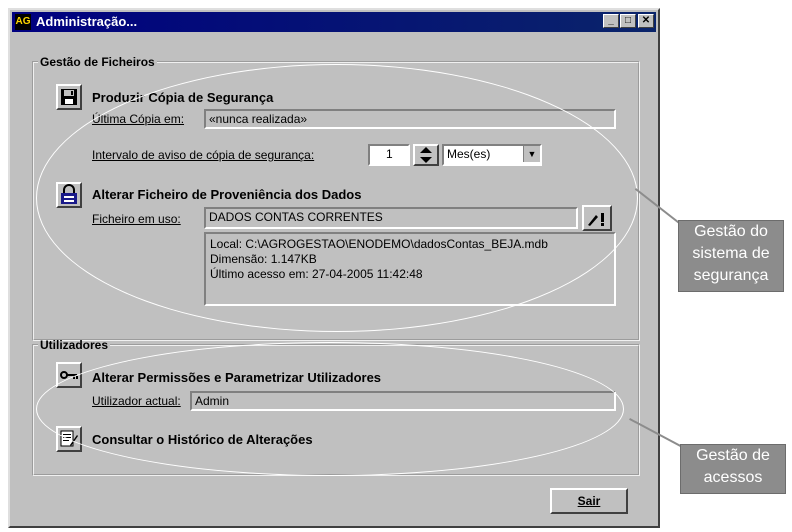  What do you see at coordinates (646, 21) in the screenshot?
I see `close-button: ✕` at bounding box center [646, 21].